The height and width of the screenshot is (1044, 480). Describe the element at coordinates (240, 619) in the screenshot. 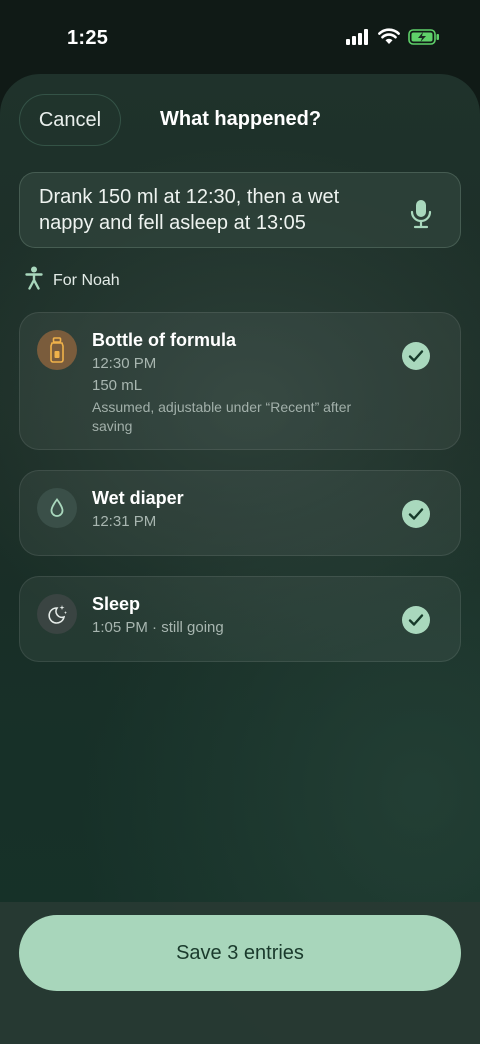

I see `entry-card-sleep: Sleep 1:05 PM · still going` at that location.